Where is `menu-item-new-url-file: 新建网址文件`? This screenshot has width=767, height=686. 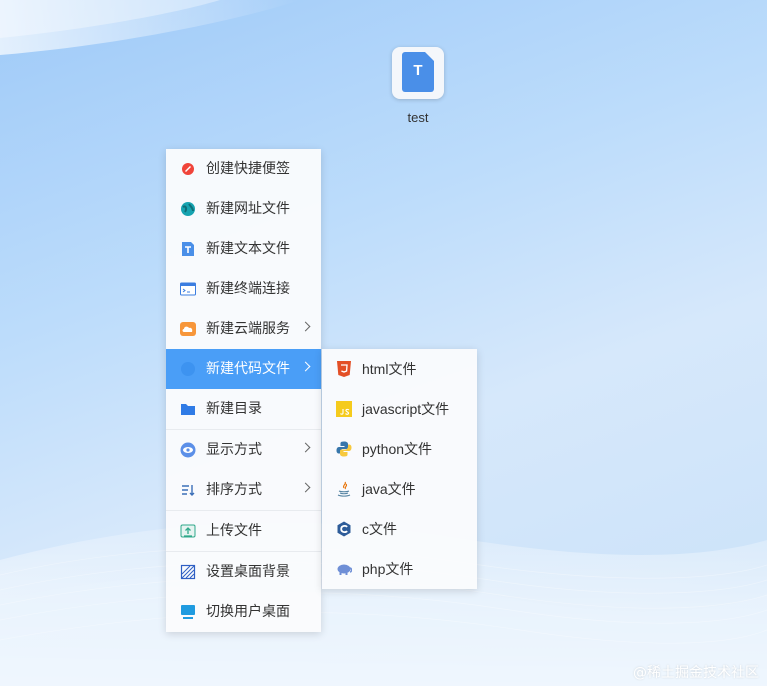
menu-item-new-url-file: 新建网址文件 is located at coordinates (243, 209).